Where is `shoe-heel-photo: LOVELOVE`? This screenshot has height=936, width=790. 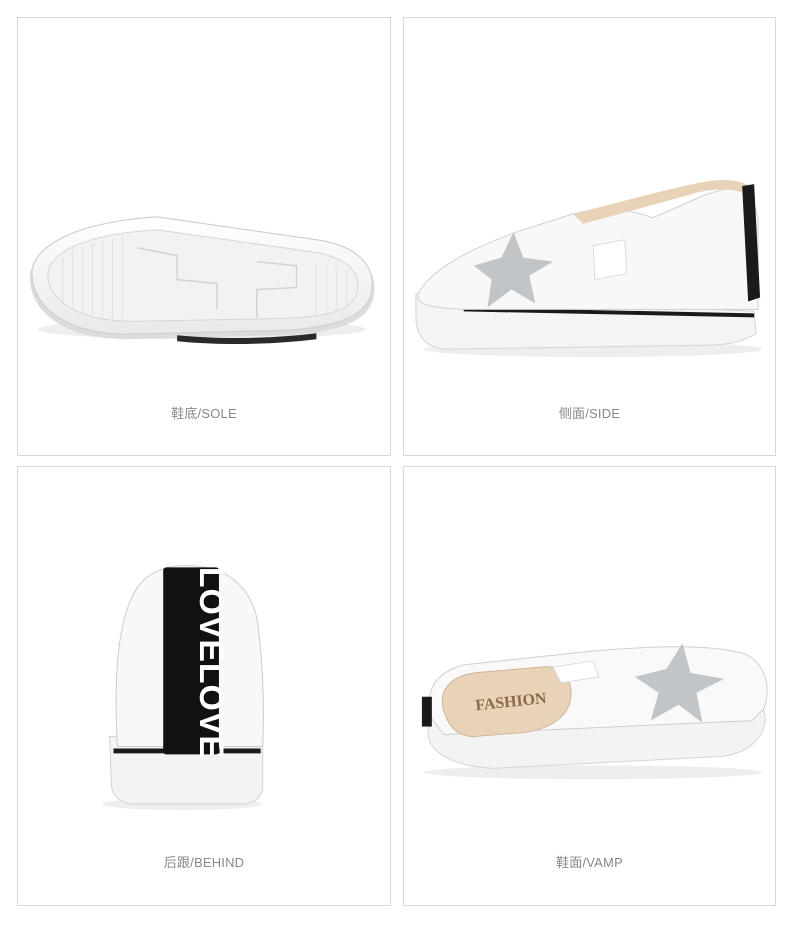
shoe-heel-photo: LOVELOVE is located at coordinates (183, 687).